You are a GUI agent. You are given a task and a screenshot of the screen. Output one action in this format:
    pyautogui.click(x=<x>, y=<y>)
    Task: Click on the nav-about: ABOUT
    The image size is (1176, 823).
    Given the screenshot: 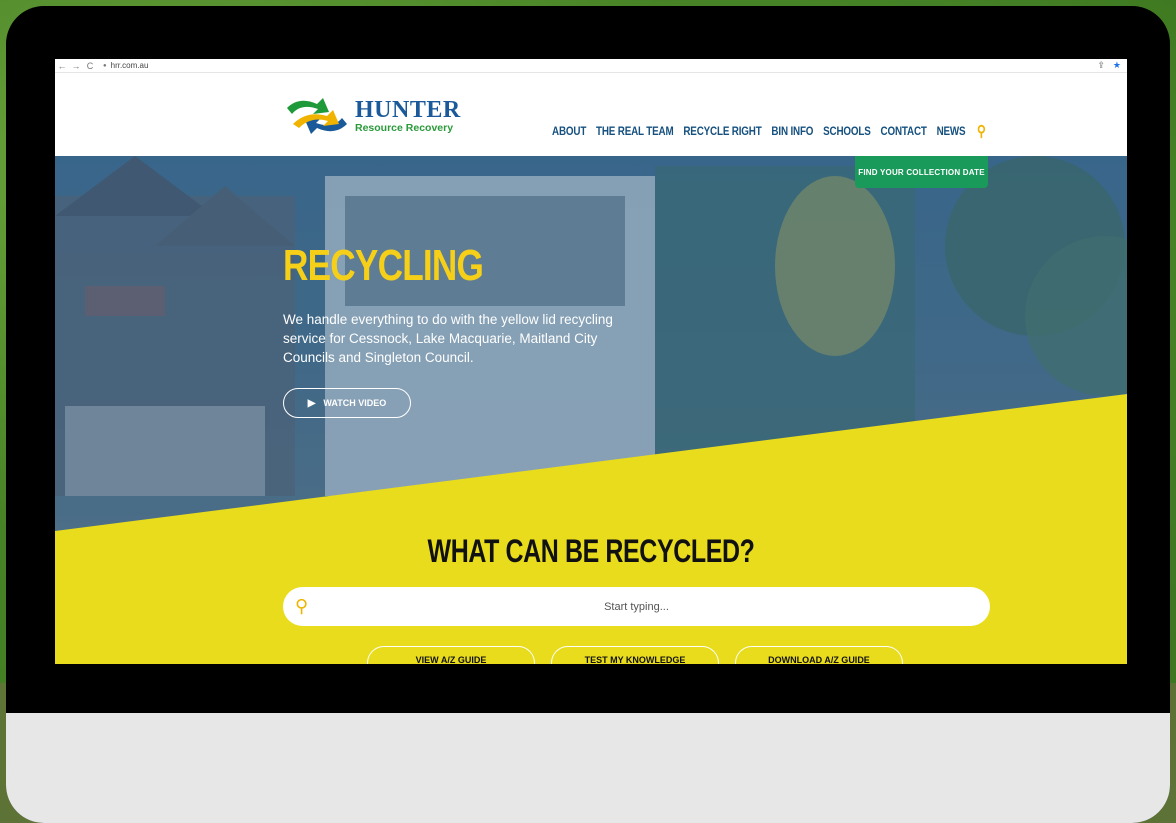 What is the action you would take?
    pyautogui.click(x=569, y=131)
    